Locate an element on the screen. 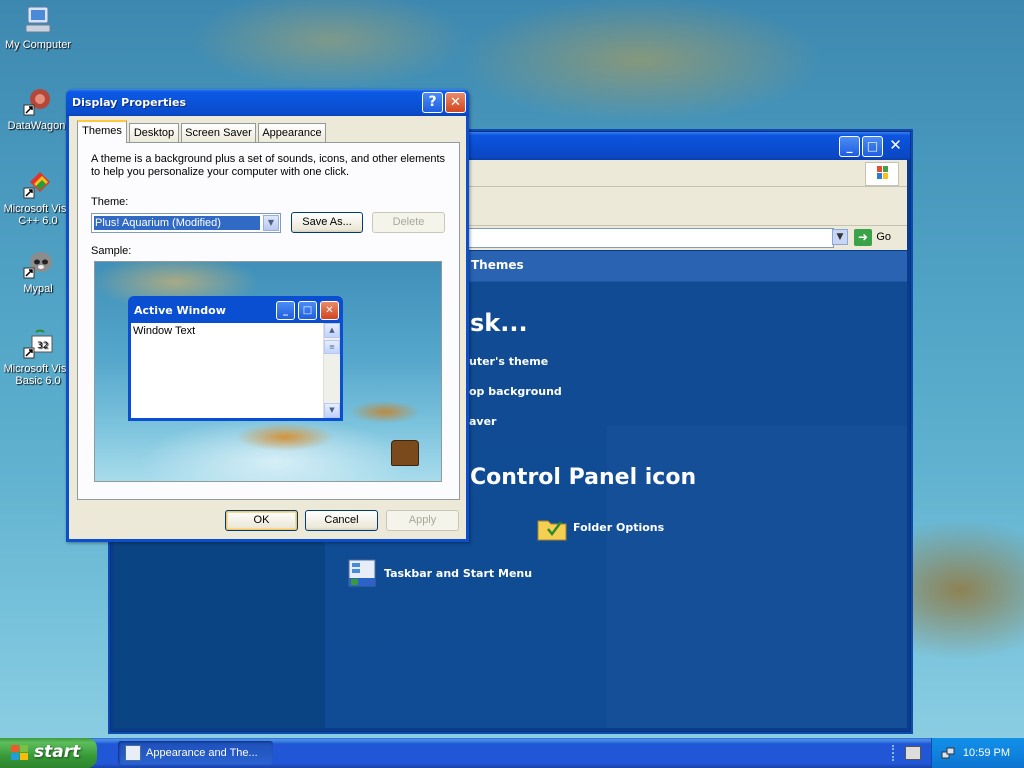 The width and height of the screenshot is (1024, 768). windows-logo-icon is located at coordinates (882, 174).